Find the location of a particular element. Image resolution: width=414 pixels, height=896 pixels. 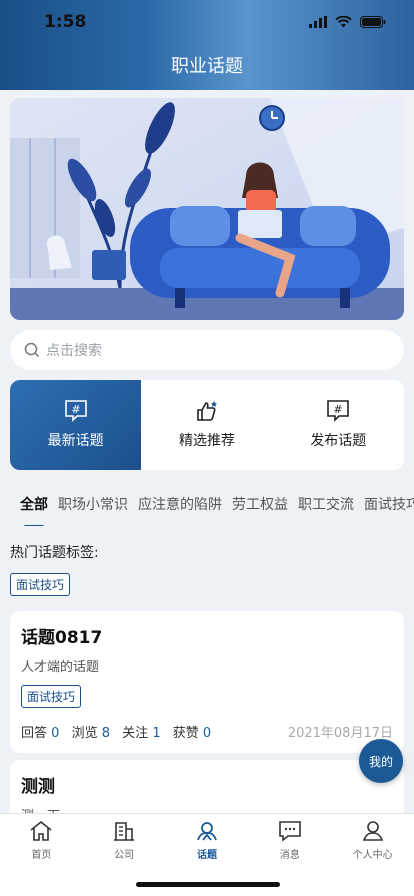

topic-stats: 回答 0 浏览 8 关注 1 获赞 0 2021年08月17日 is located at coordinates (207, 731).